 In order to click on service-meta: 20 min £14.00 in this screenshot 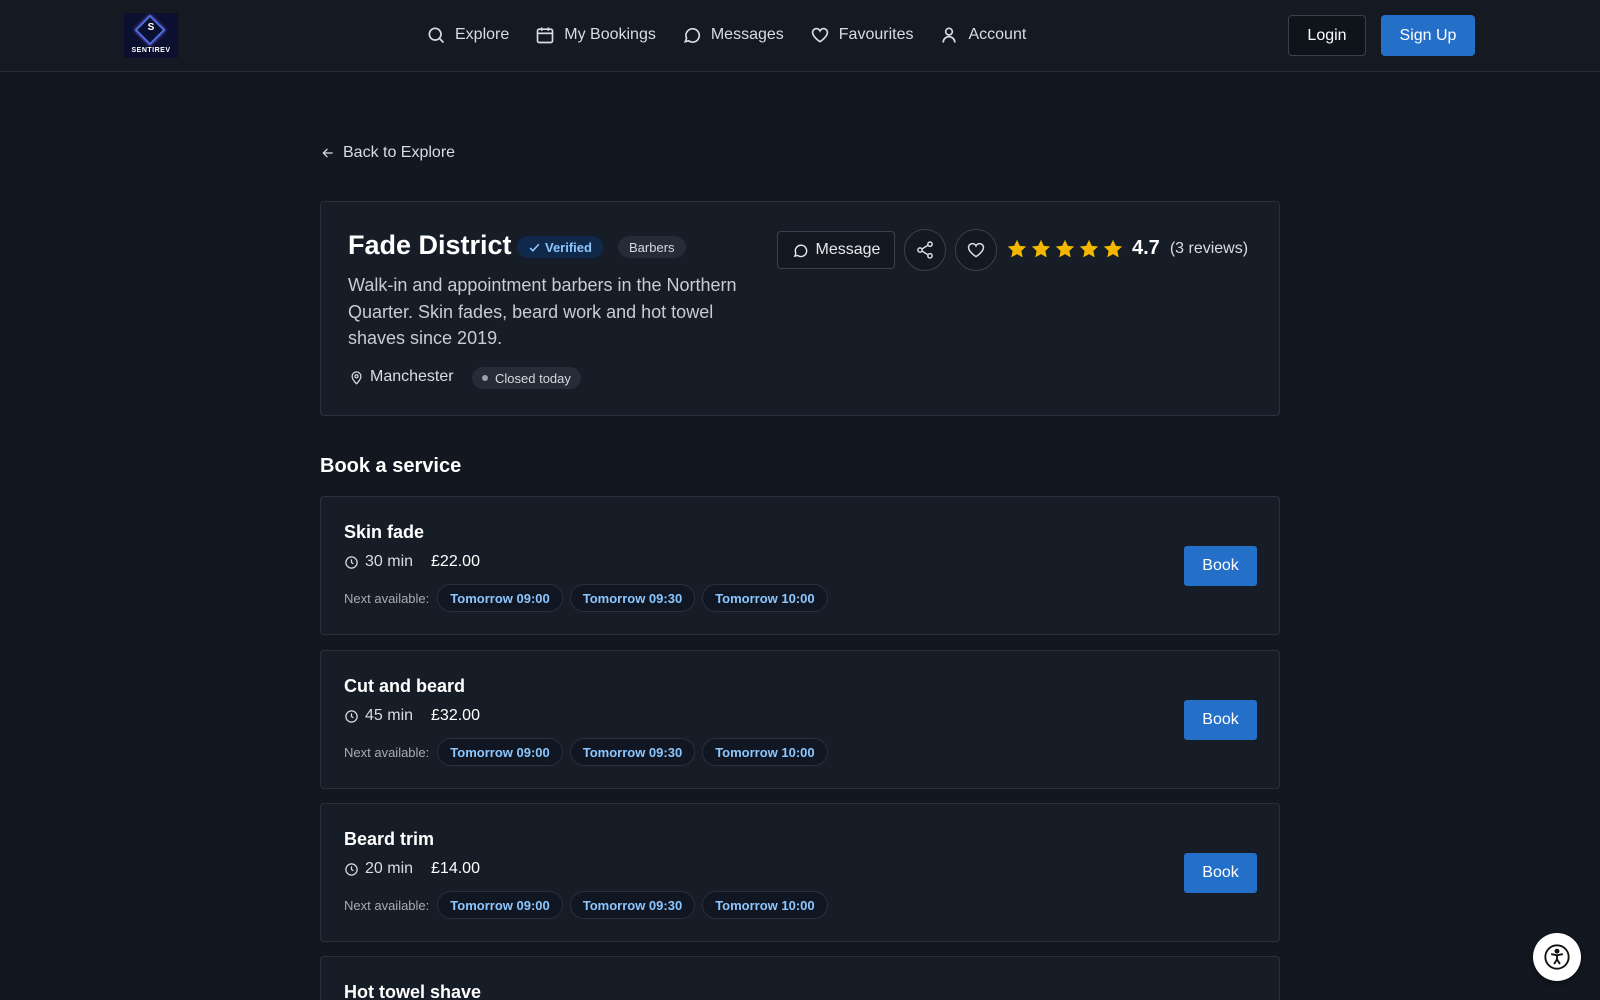, I will do `click(412, 869)`.